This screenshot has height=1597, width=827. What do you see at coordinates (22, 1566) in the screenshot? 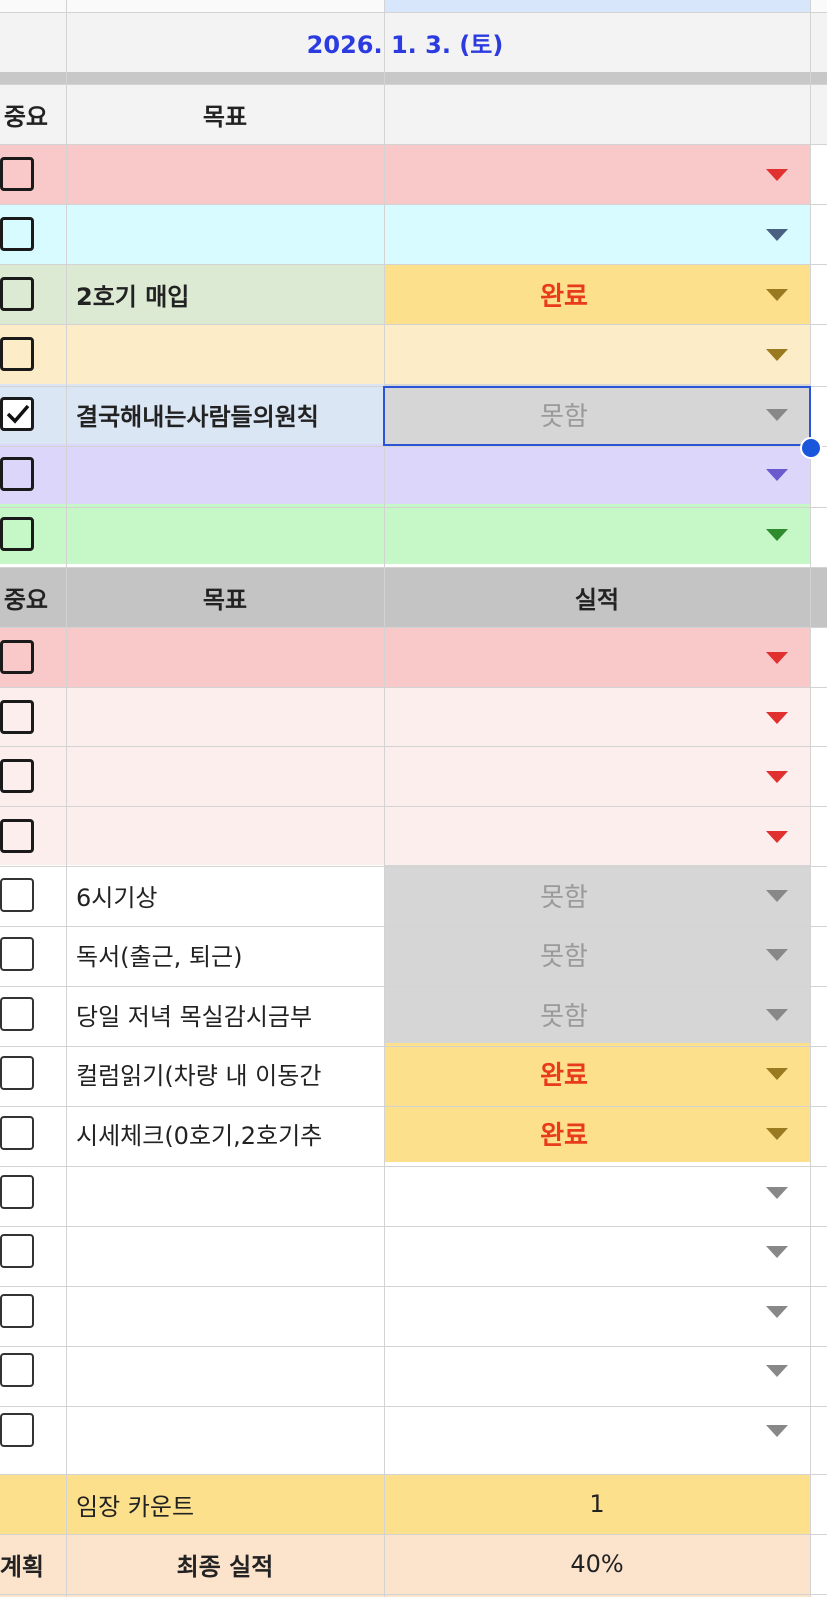
I see `plan-label: 계획` at bounding box center [22, 1566].